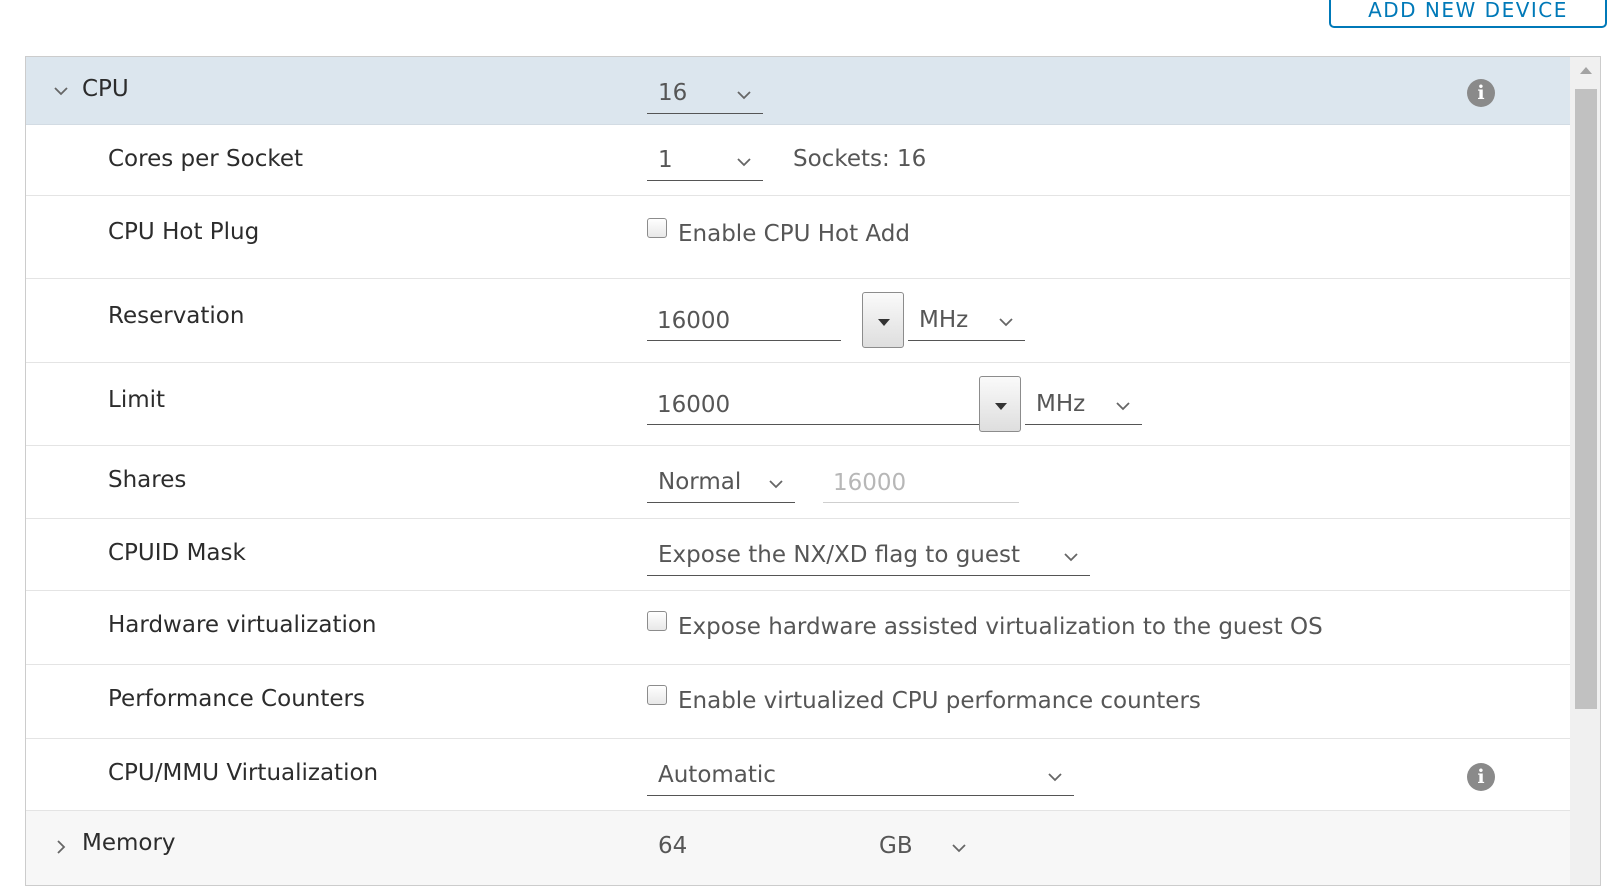  I want to click on shares-row: Shares Normal, so click(798, 482).